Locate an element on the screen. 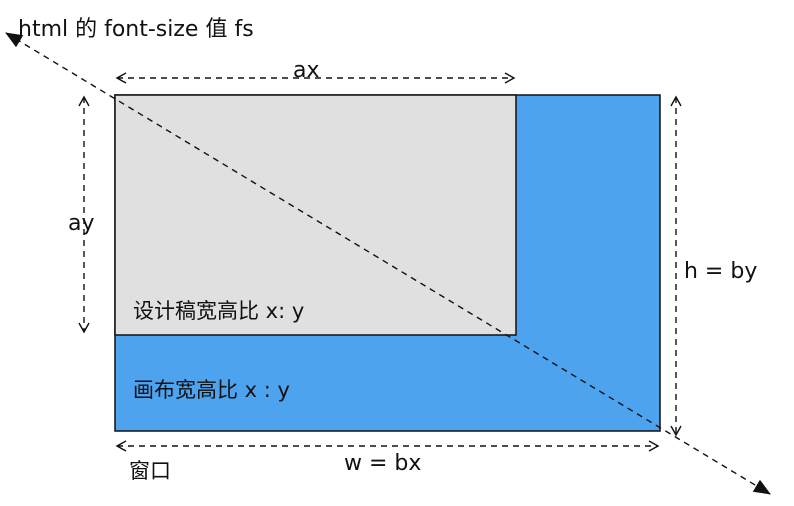 Image resolution: width=794 pixels, height=506 pixels. diagonal-label: html 的 font-size 值 fs is located at coordinates (136, 29).